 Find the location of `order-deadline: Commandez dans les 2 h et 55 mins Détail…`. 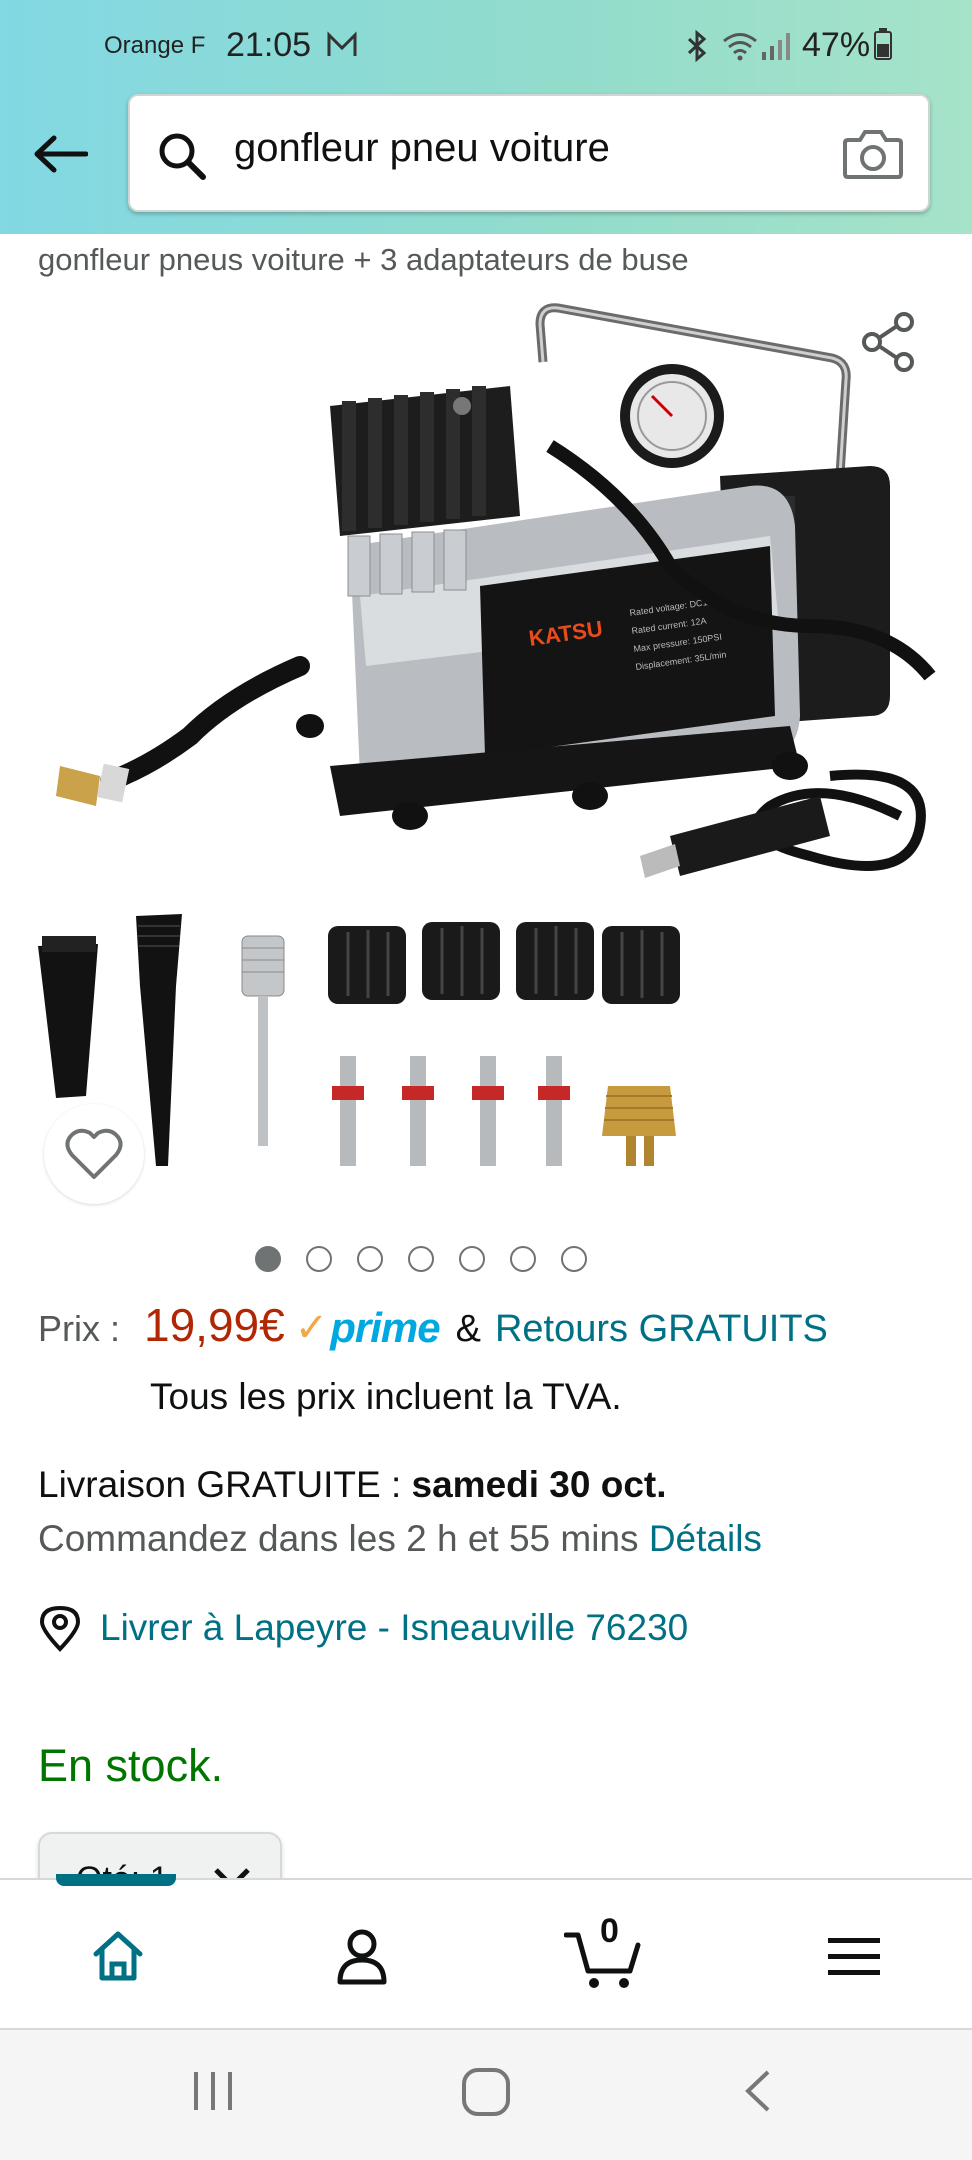

order-deadline: Commandez dans les 2 h et 55 mins Détail… is located at coordinates (400, 1539).